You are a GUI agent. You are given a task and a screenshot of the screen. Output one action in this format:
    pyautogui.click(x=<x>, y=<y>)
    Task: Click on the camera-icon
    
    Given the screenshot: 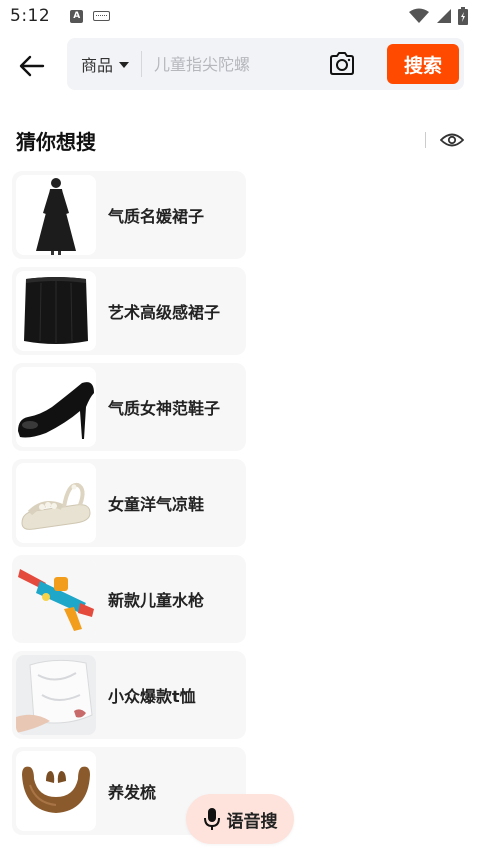 What is the action you would take?
    pyautogui.click(x=342, y=63)
    